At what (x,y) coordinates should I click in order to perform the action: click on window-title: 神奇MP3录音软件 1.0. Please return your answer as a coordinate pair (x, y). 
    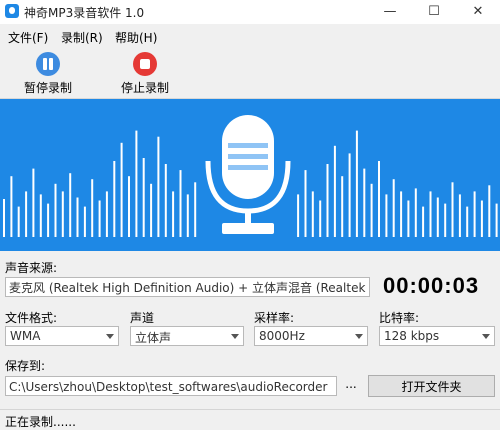
    Looking at the image, I should click on (84, 13).